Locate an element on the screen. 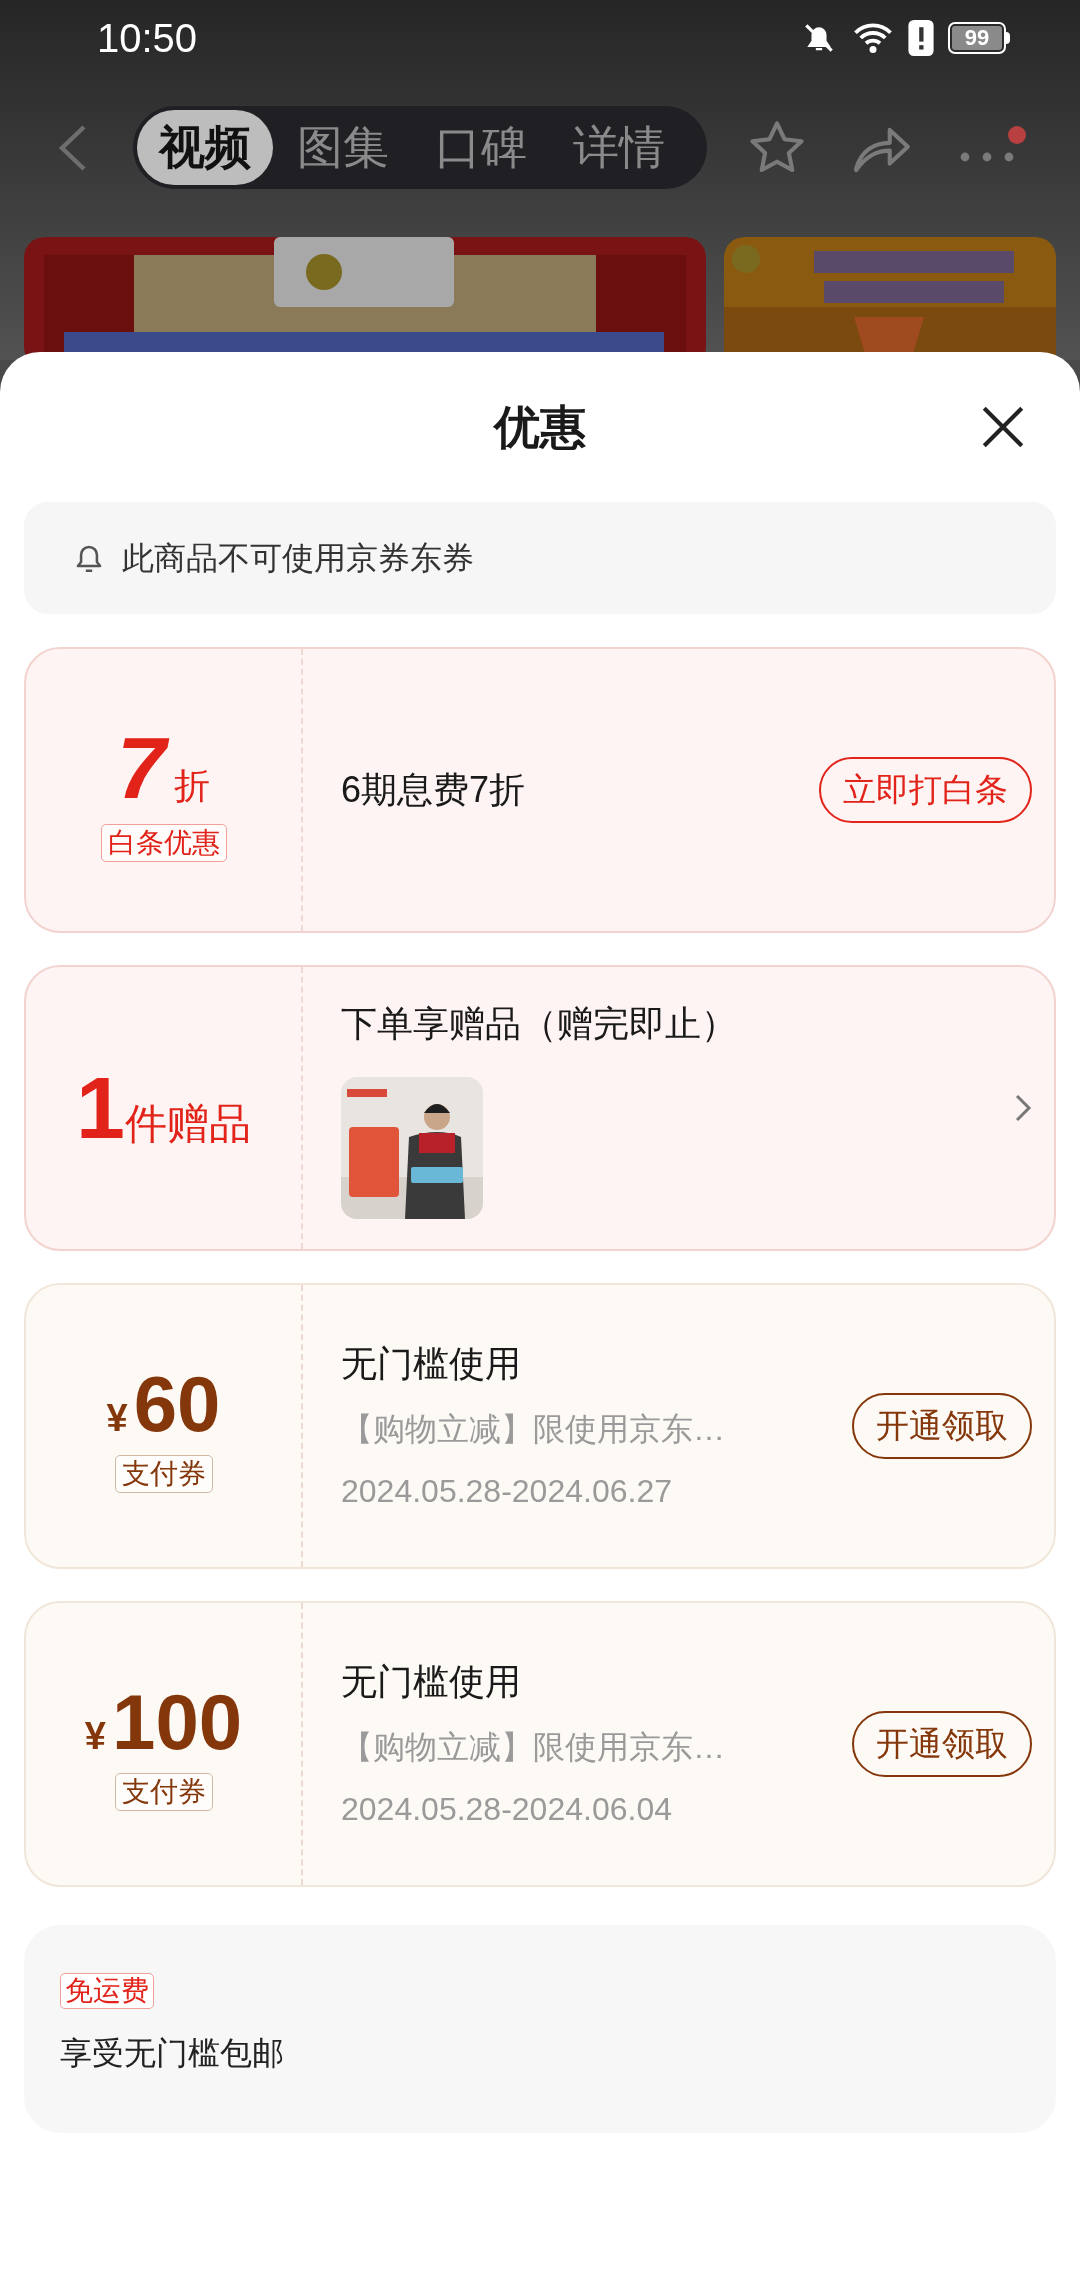 The image size is (1080, 2280). apply-button: 立即打白条 is located at coordinates (925, 790).